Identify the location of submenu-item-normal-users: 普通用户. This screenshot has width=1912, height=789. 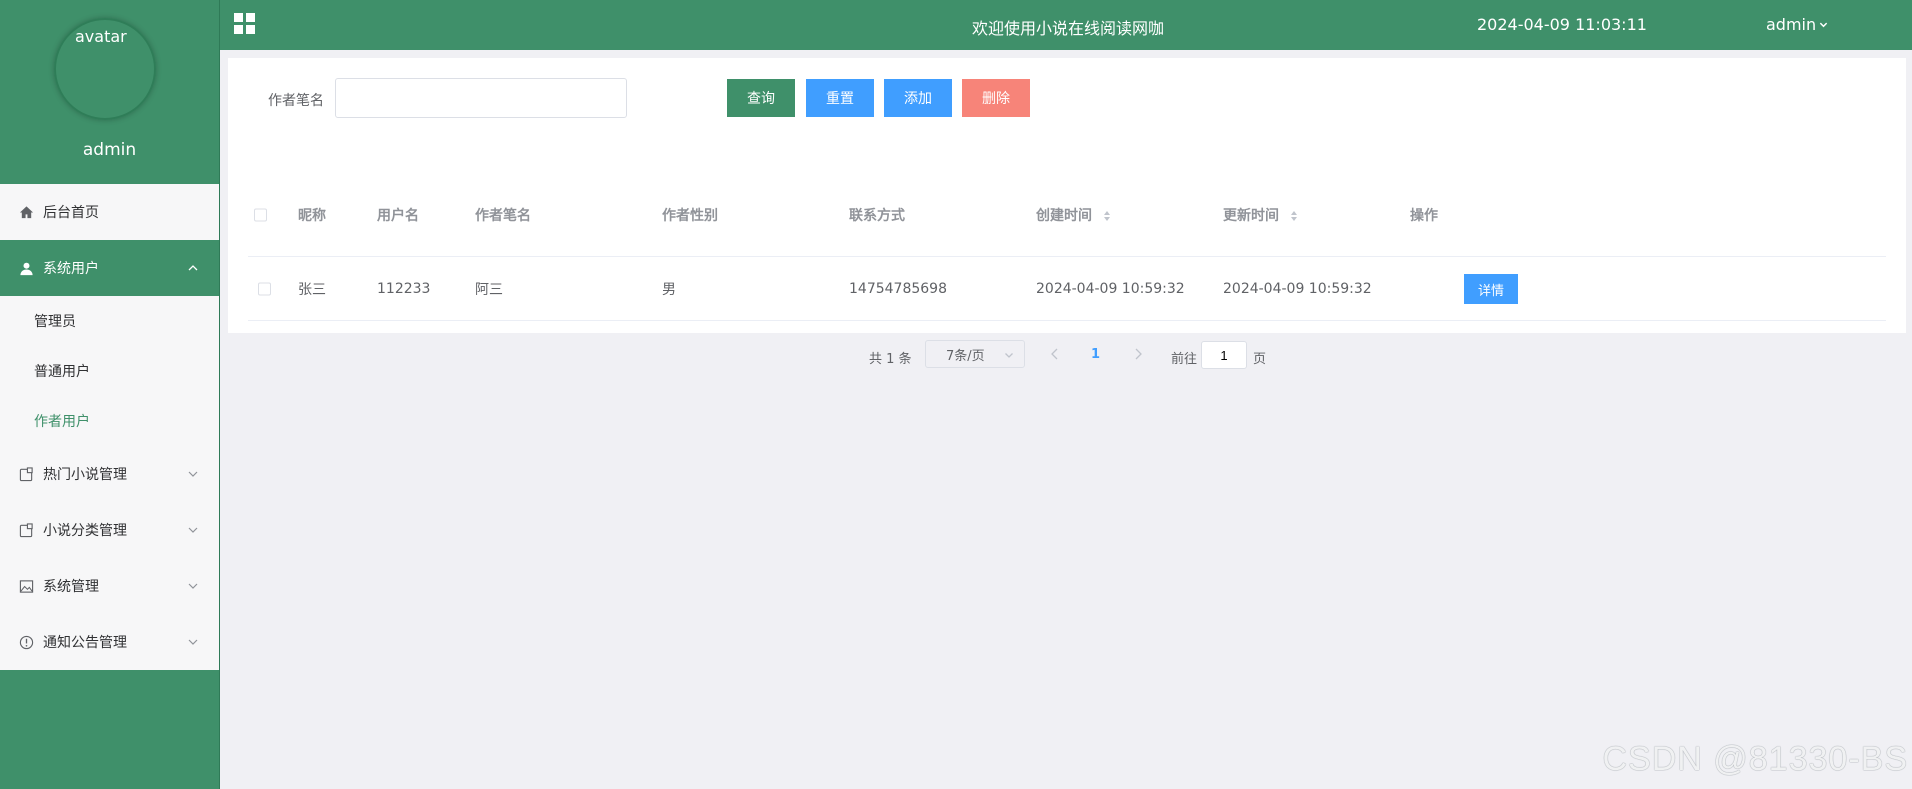
(109, 371).